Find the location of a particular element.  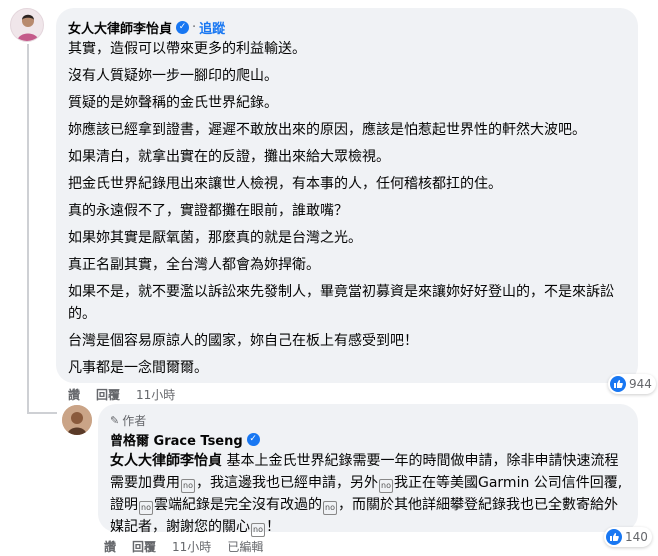

avatar is located at coordinates (27, 25).